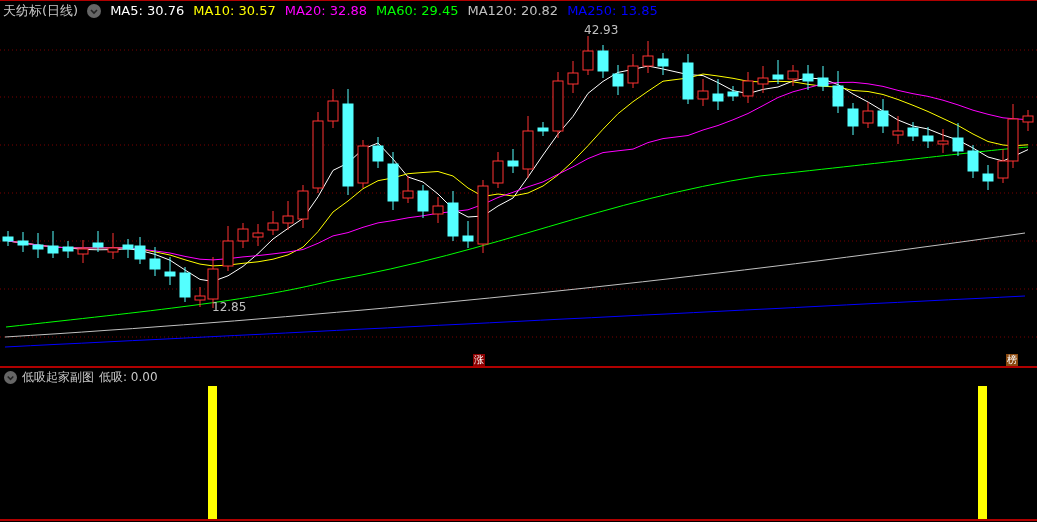  What do you see at coordinates (234, 11) in the screenshot?
I see `moving-average-value: MA10: 30.57` at bounding box center [234, 11].